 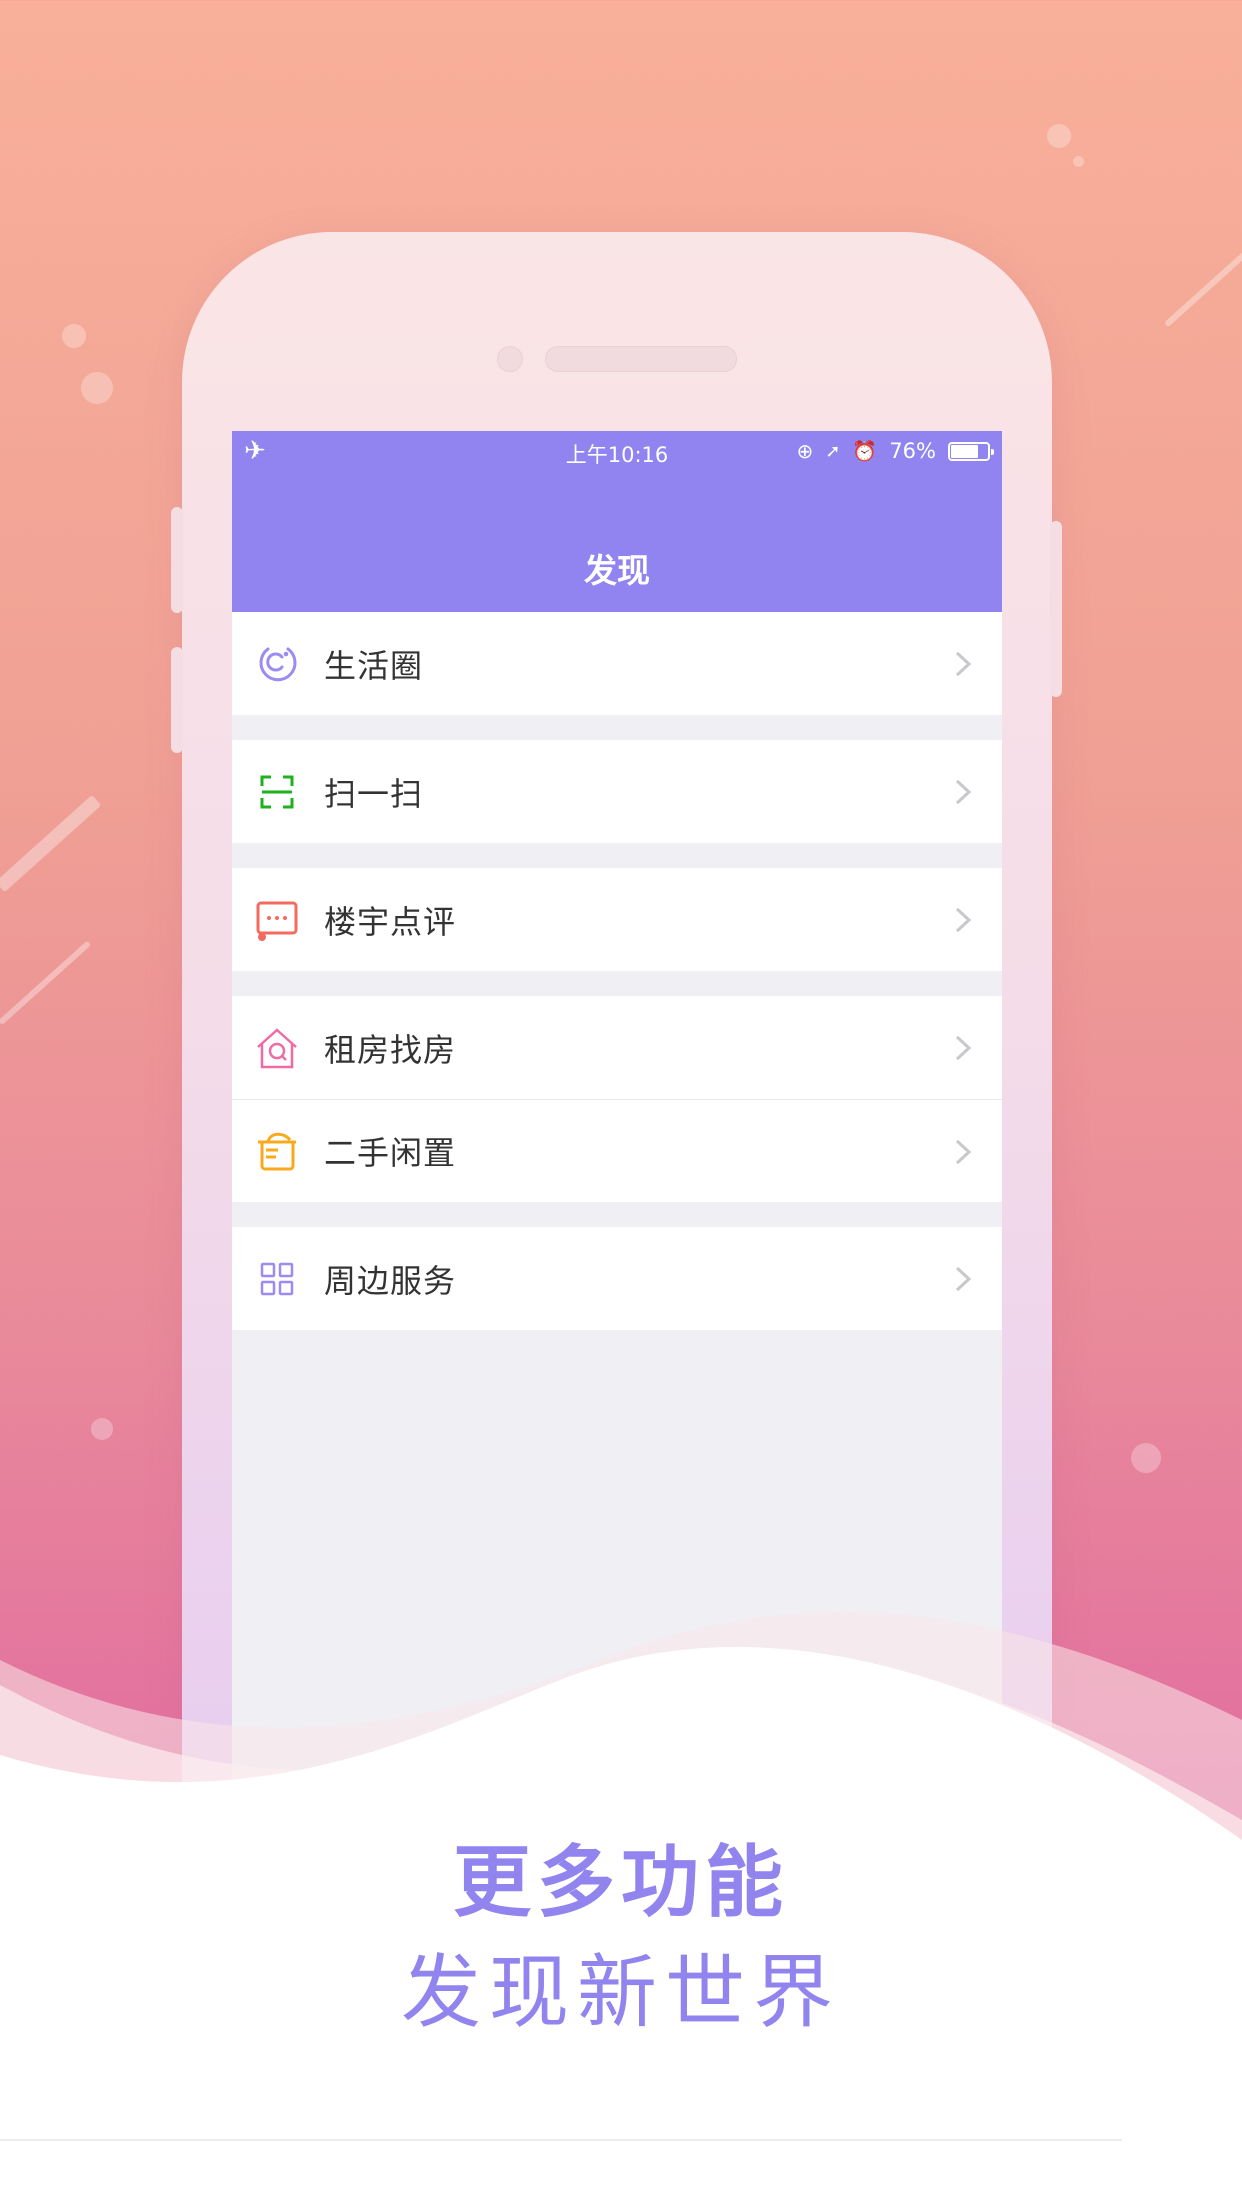 I want to click on menu-item: 周边服务, so click(x=617, y=1278).